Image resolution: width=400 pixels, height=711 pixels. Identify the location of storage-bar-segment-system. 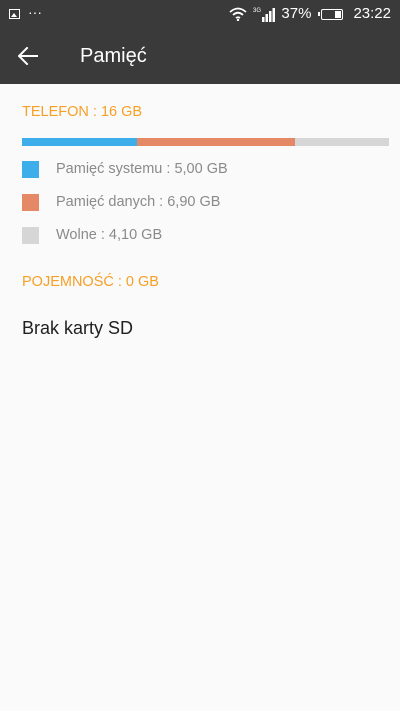
(79, 142).